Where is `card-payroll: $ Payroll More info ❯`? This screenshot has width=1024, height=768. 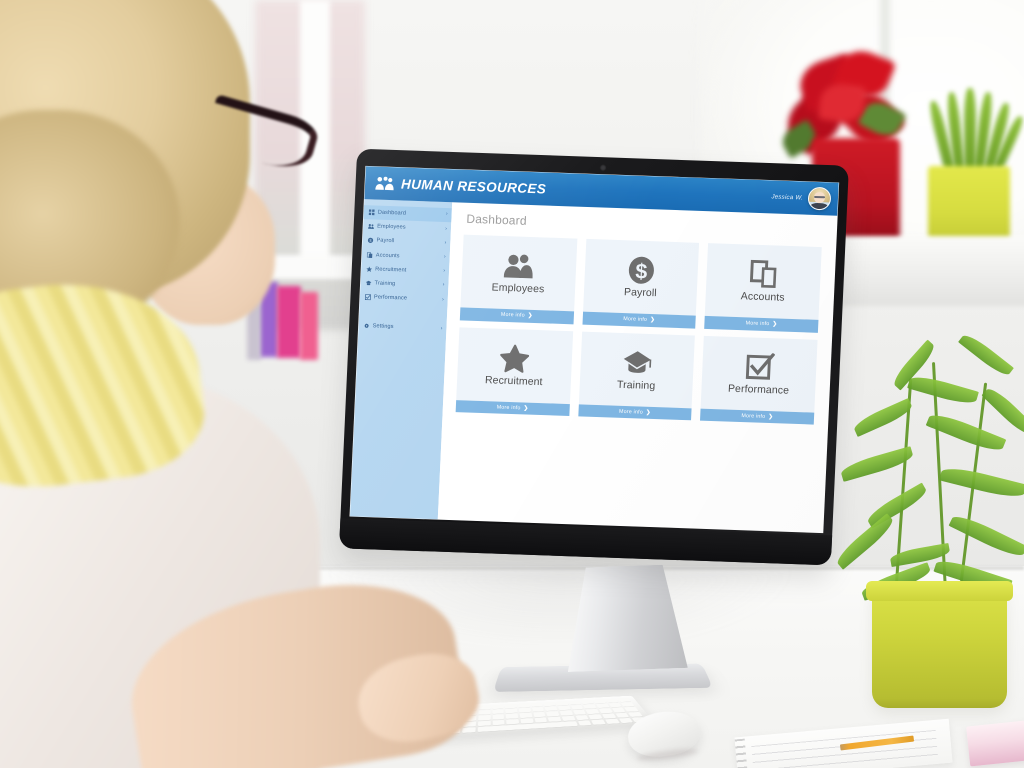
card-payroll: $ Payroll More info ❯ is located at coordinates (641, 283).